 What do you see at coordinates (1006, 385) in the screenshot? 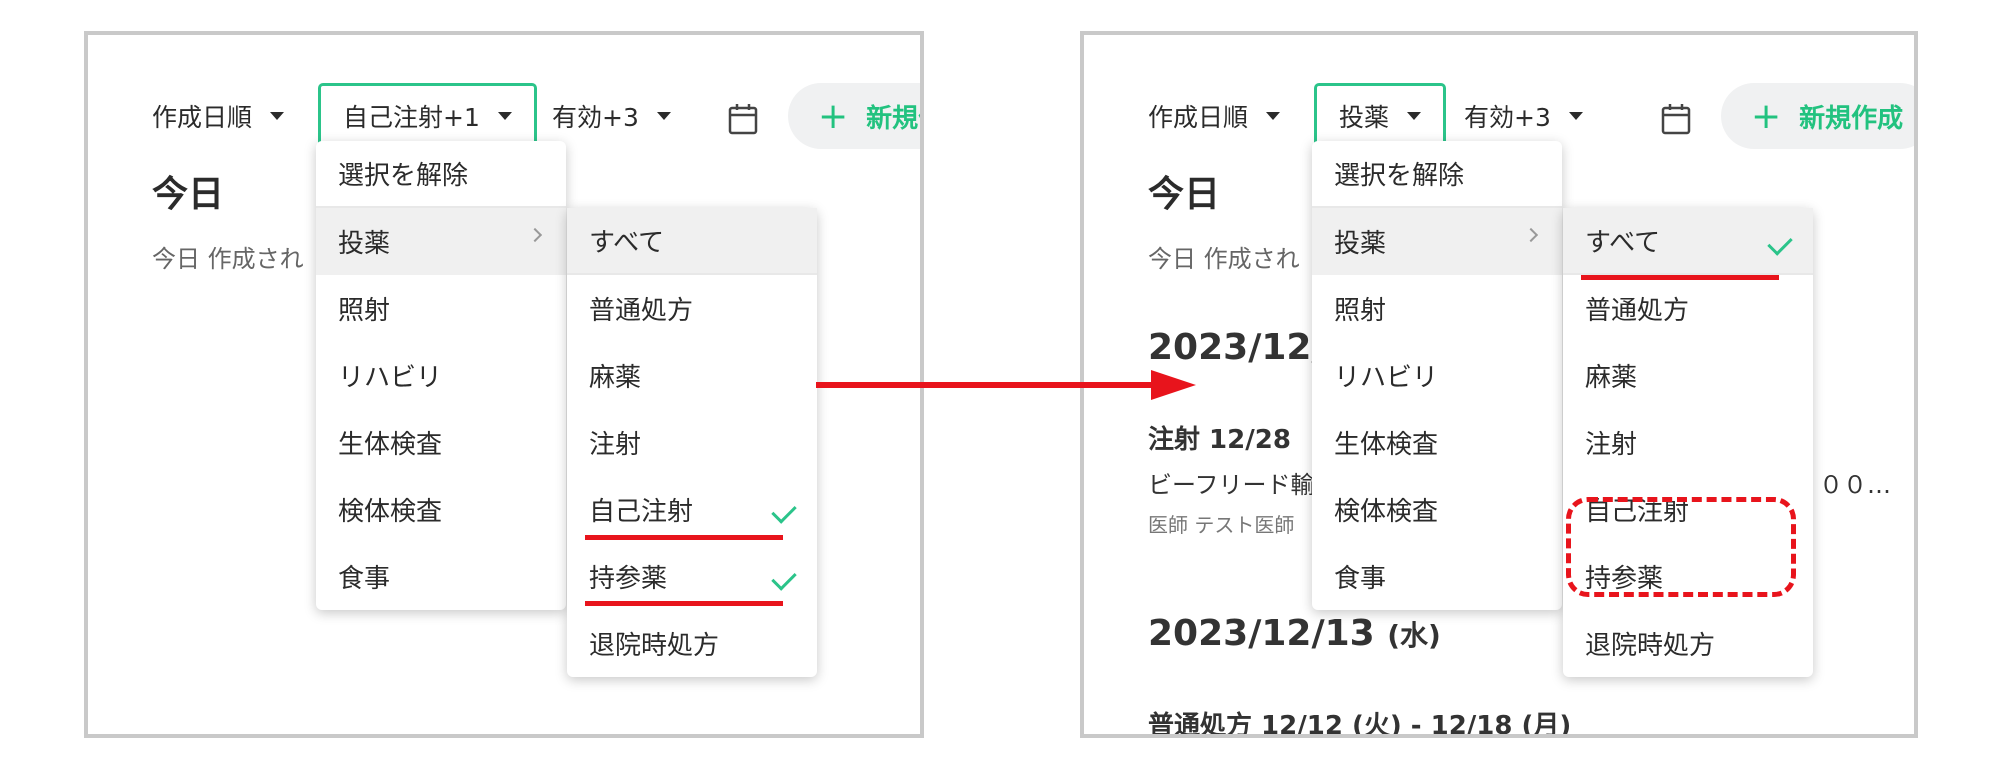
I see `transition-arrow-icon` at bounding box center [1006, 385].